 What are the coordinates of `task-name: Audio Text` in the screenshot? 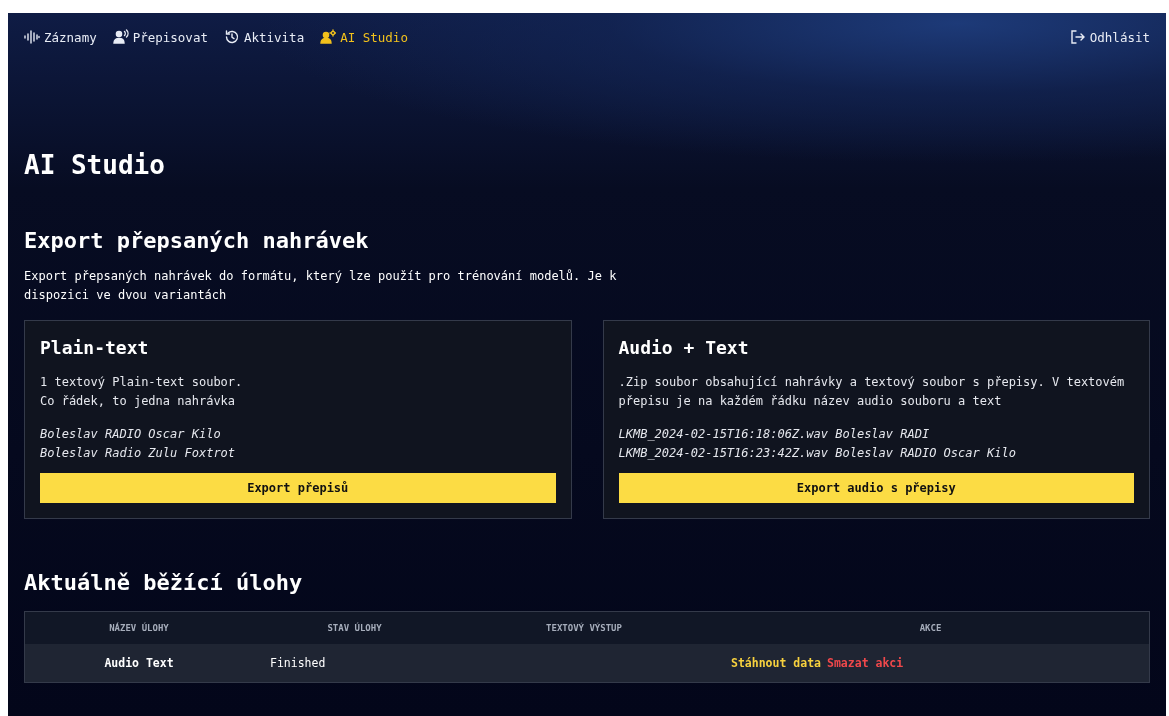 It's located at (139, 663).